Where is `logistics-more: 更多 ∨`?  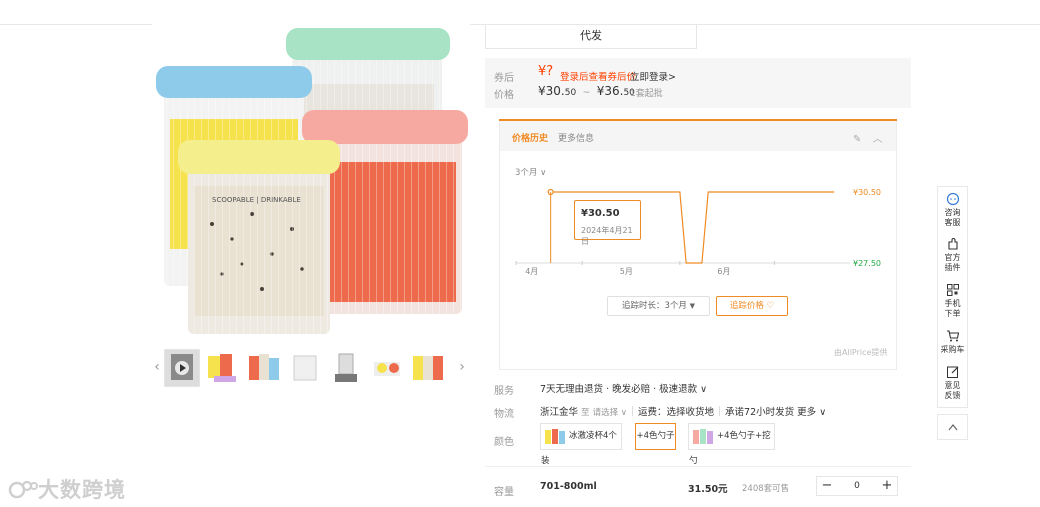 logistics-more: 更多 ∨ is located at coordinates (811, 412).